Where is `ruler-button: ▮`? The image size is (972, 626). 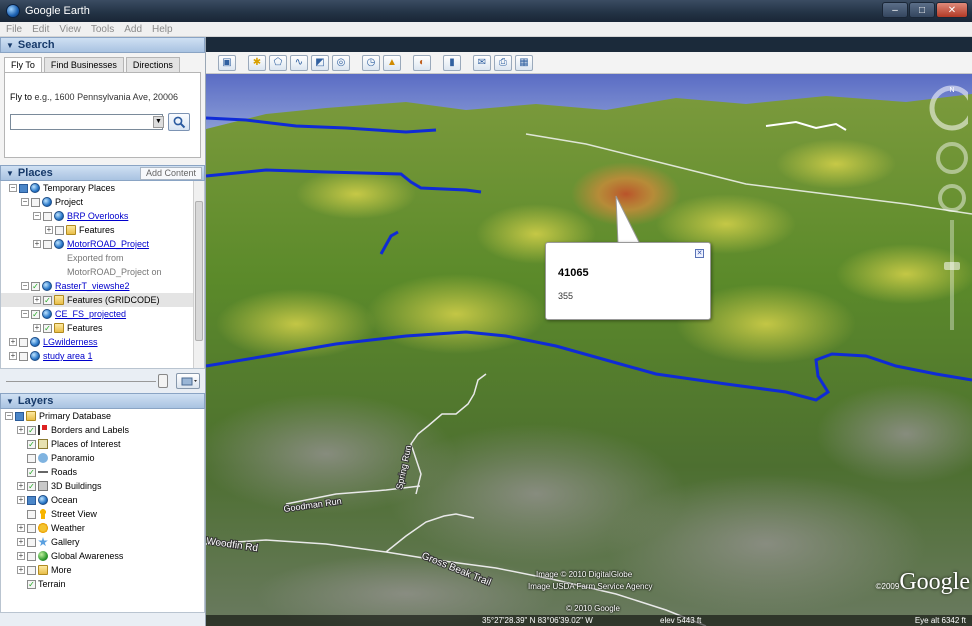
ruler-button: ▮ is located at coordinates (452, 62).